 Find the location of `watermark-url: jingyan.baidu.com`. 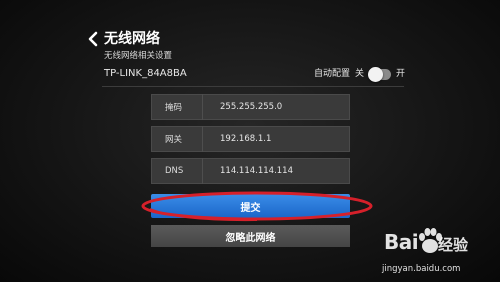

watermark-url: jingyan.baidu.com is located at coordinates (421, 269).